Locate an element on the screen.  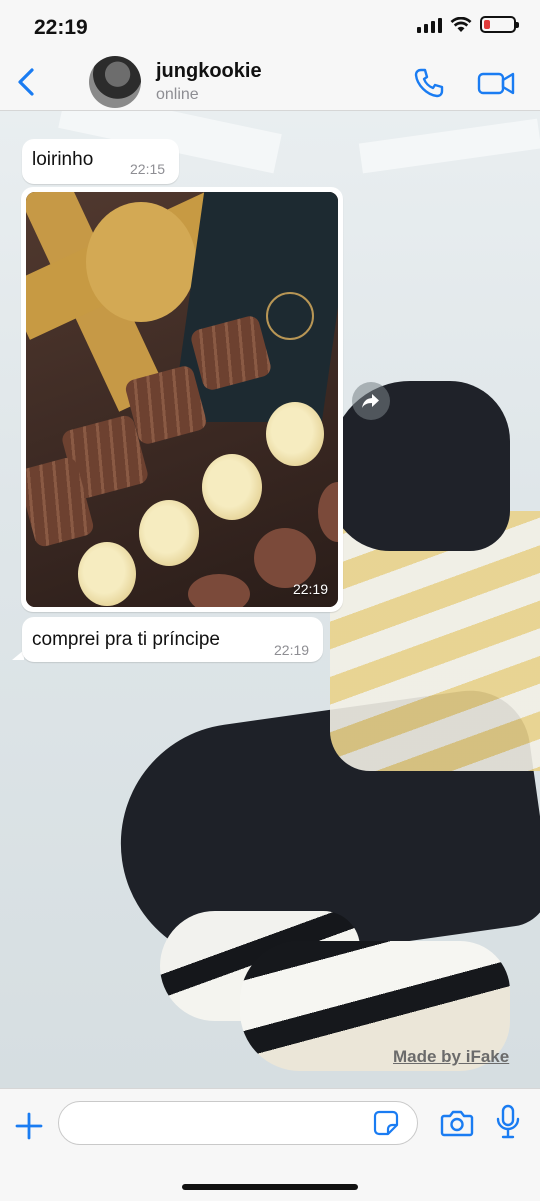
message-time: 22:19 is located at coordinates (292, 650).